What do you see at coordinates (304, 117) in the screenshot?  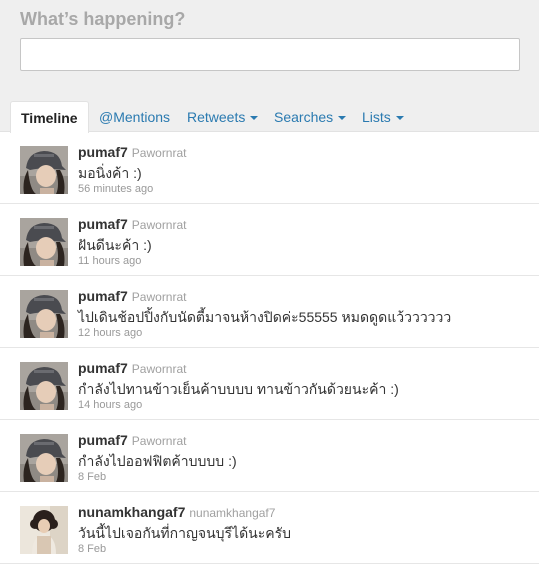 I see `tab-searches-label: Searches` at bounding box center [304, 117].